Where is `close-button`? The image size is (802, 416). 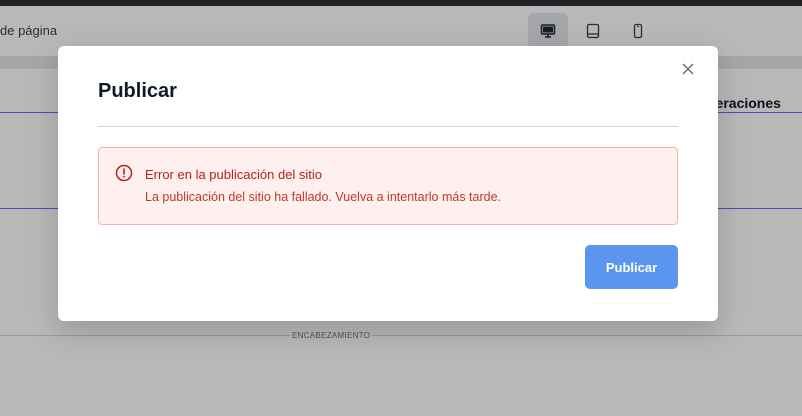
close-button is located at coordinates (688, 69).